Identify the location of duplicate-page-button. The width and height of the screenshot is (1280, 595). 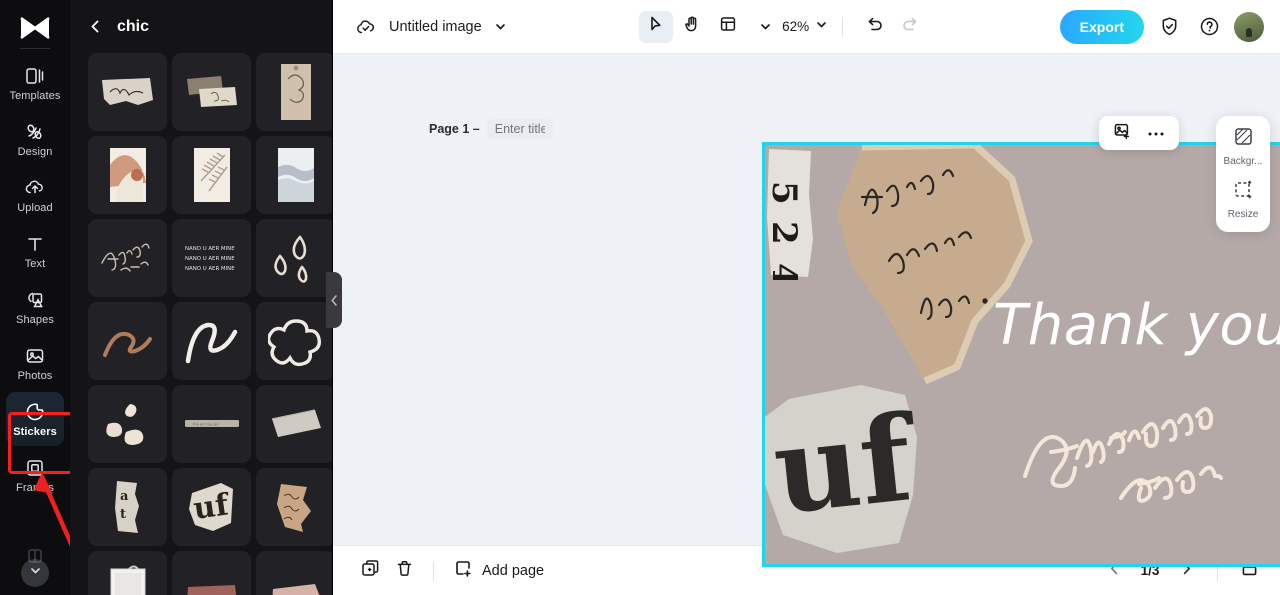
(370, 571).